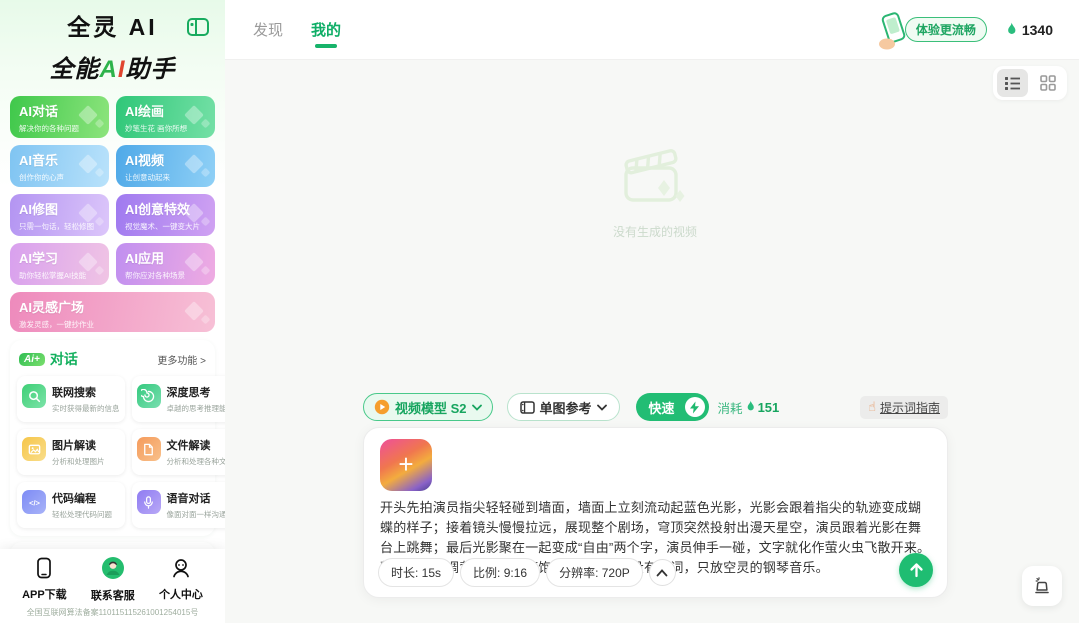 This screenshot has width=1079, height=623. What do you see at coordinates (63, 359) in the screenshot?
I see `section-title: 对话` at bounding box center [63, 359].